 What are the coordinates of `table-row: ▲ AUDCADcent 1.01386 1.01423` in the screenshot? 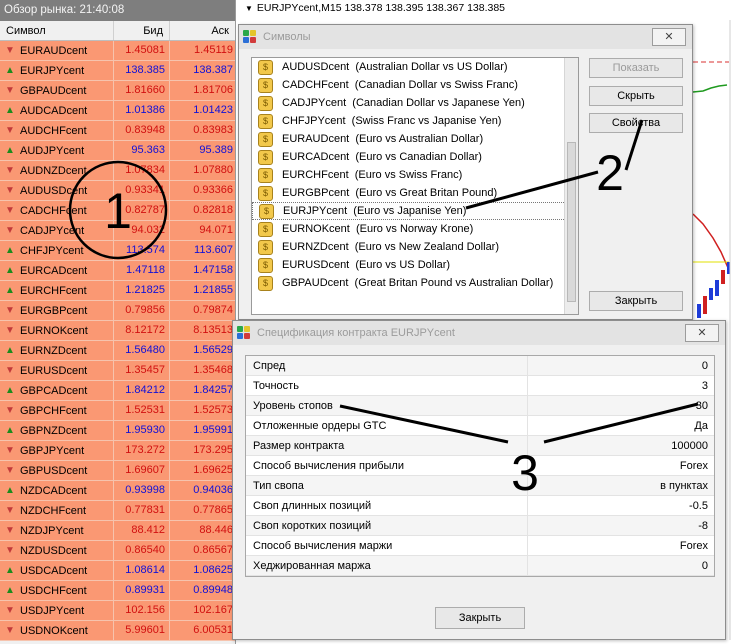 It's located at (117, 111).